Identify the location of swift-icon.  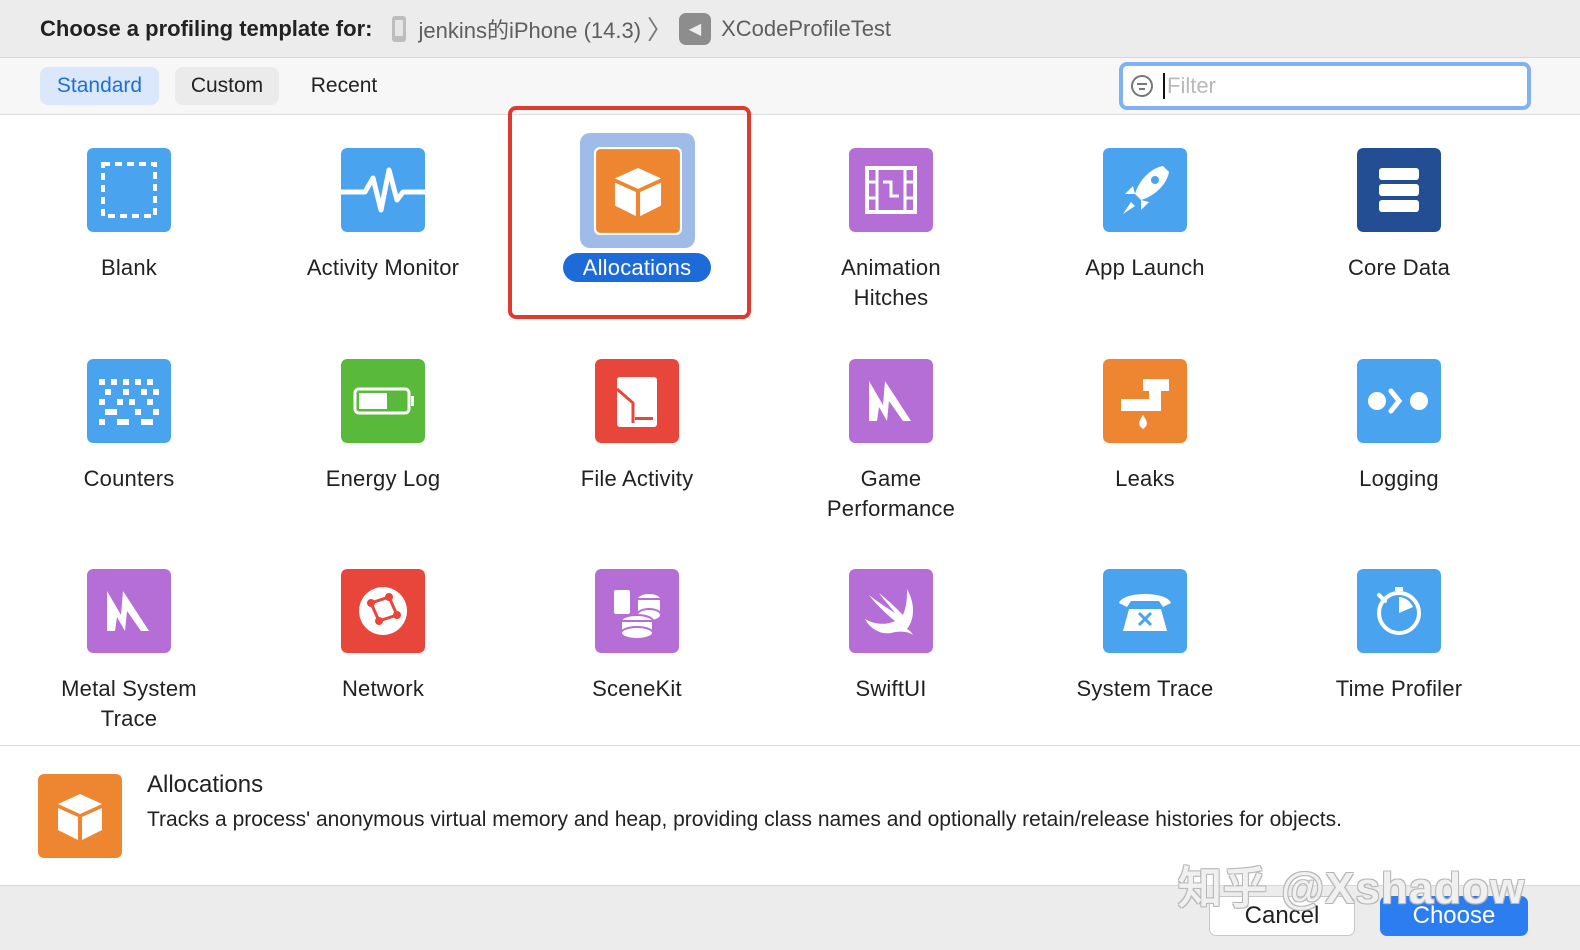
(891, 611).